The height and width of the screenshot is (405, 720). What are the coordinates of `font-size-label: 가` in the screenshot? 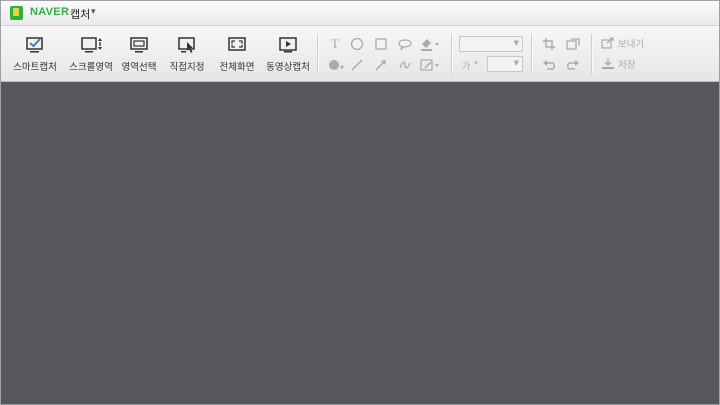 It's located at (466, 67).